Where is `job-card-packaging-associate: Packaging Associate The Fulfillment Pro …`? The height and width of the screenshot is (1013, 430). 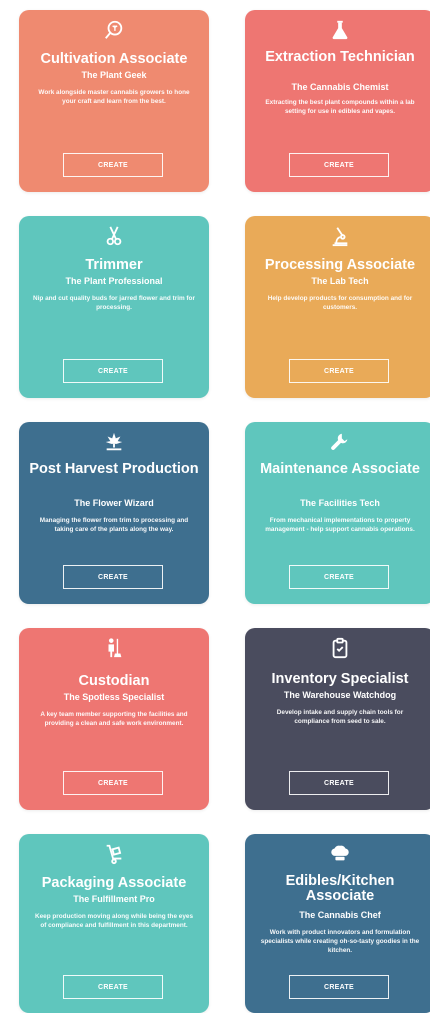 job-card-packaging-associate: Packaging Associate The Fulfillment Pro … is located at coordinates (114, 923).